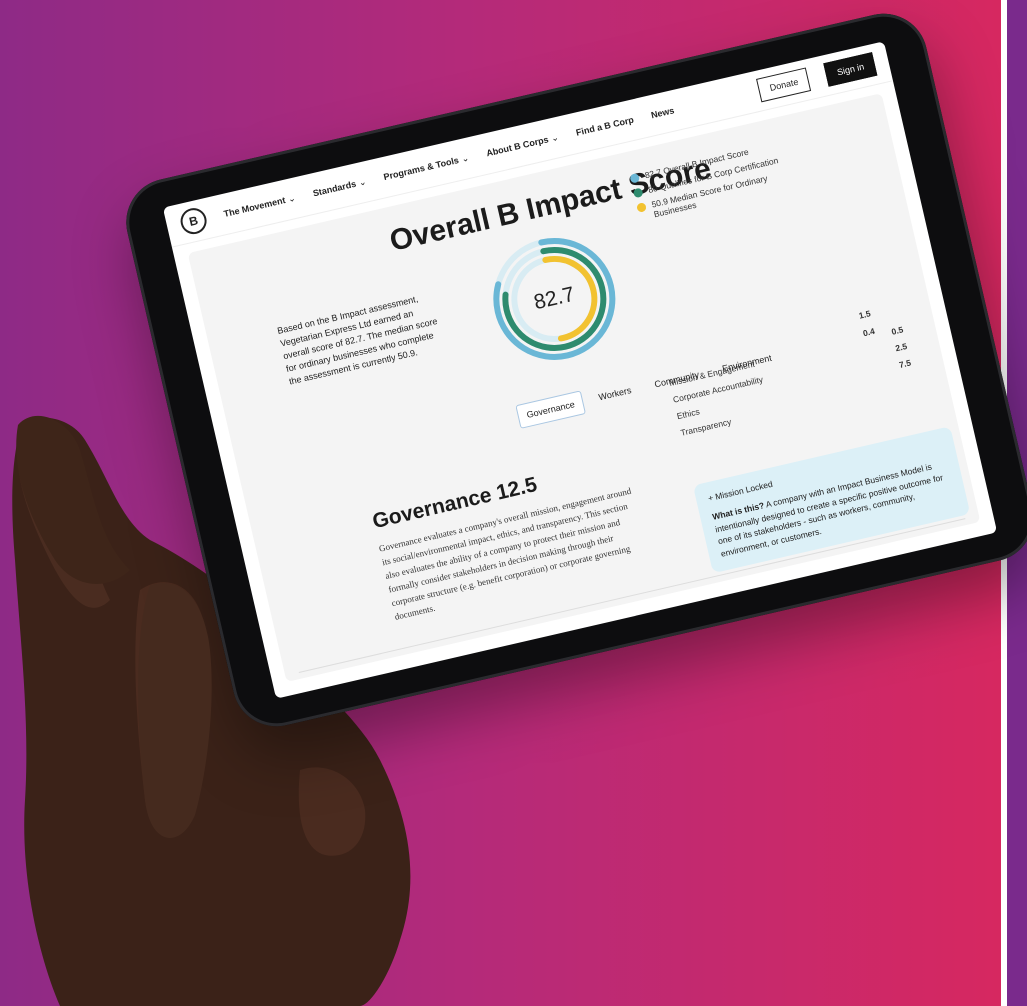 The height and width of the screenshot is (1006, 1027). What do you see at coordinates (517, 145) in the screenshot?
I see `nav-label: About B Corps` at bounding box center [517, 145].